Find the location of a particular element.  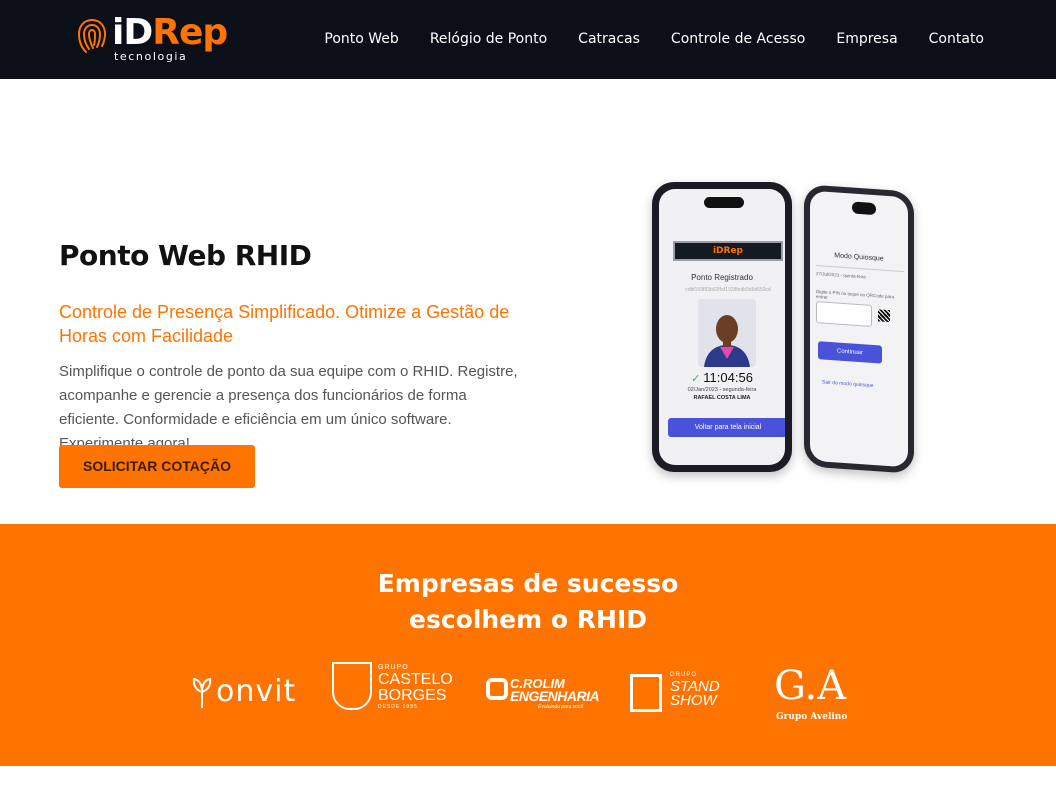

punch-date: 02/Jan/2023 - segunda-feira is located at coordinates (722, 390).